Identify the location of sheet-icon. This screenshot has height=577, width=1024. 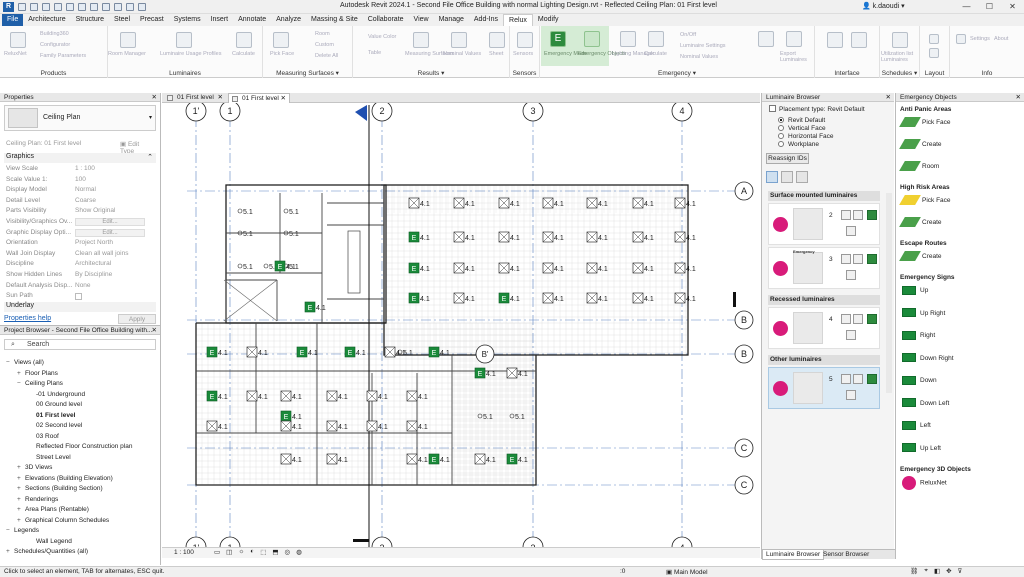
(497, 40).